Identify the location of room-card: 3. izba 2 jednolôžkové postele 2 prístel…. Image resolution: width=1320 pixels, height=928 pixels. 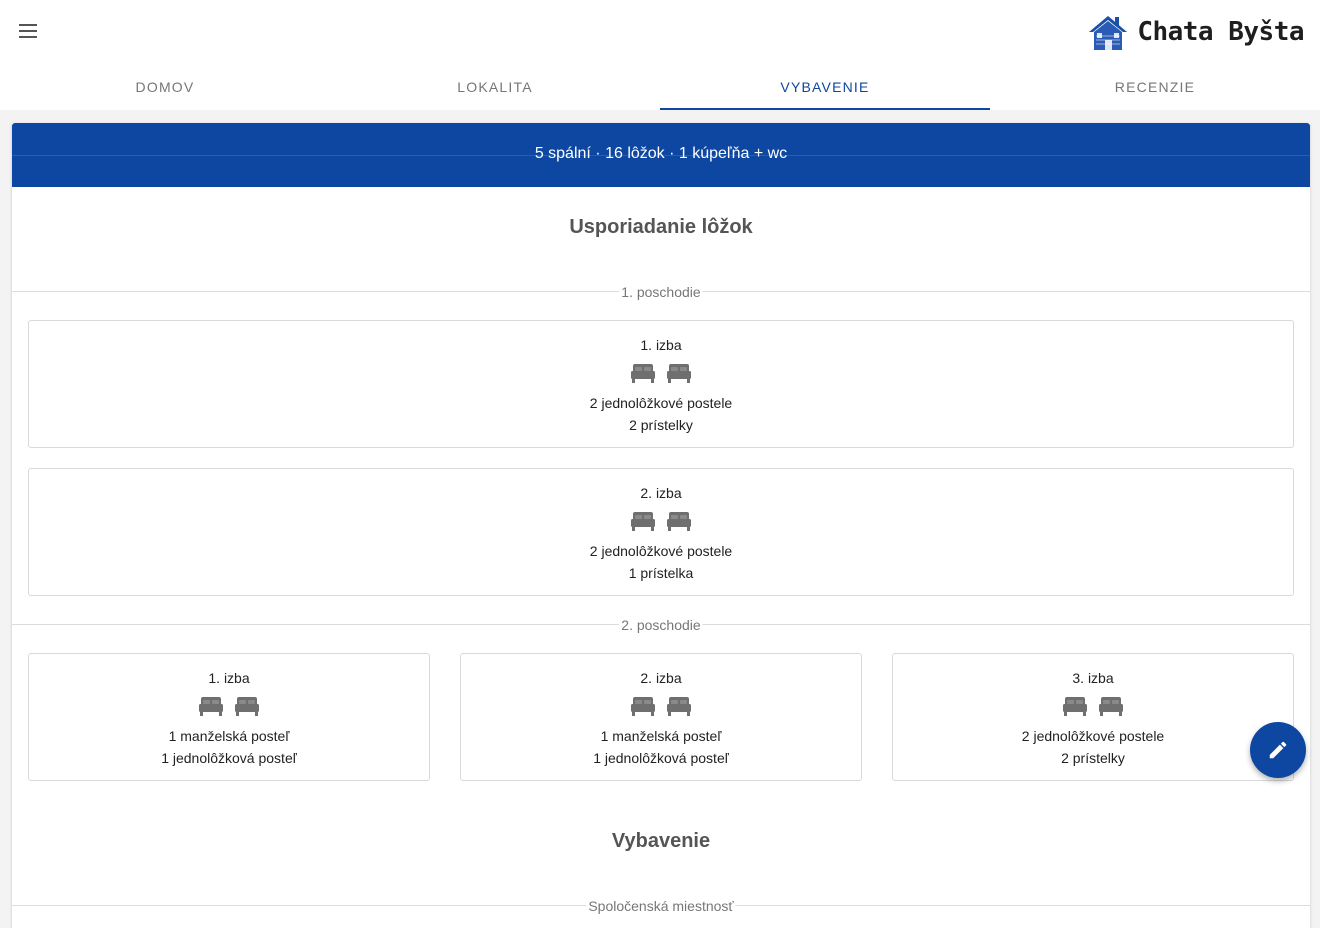
(1093, 717).